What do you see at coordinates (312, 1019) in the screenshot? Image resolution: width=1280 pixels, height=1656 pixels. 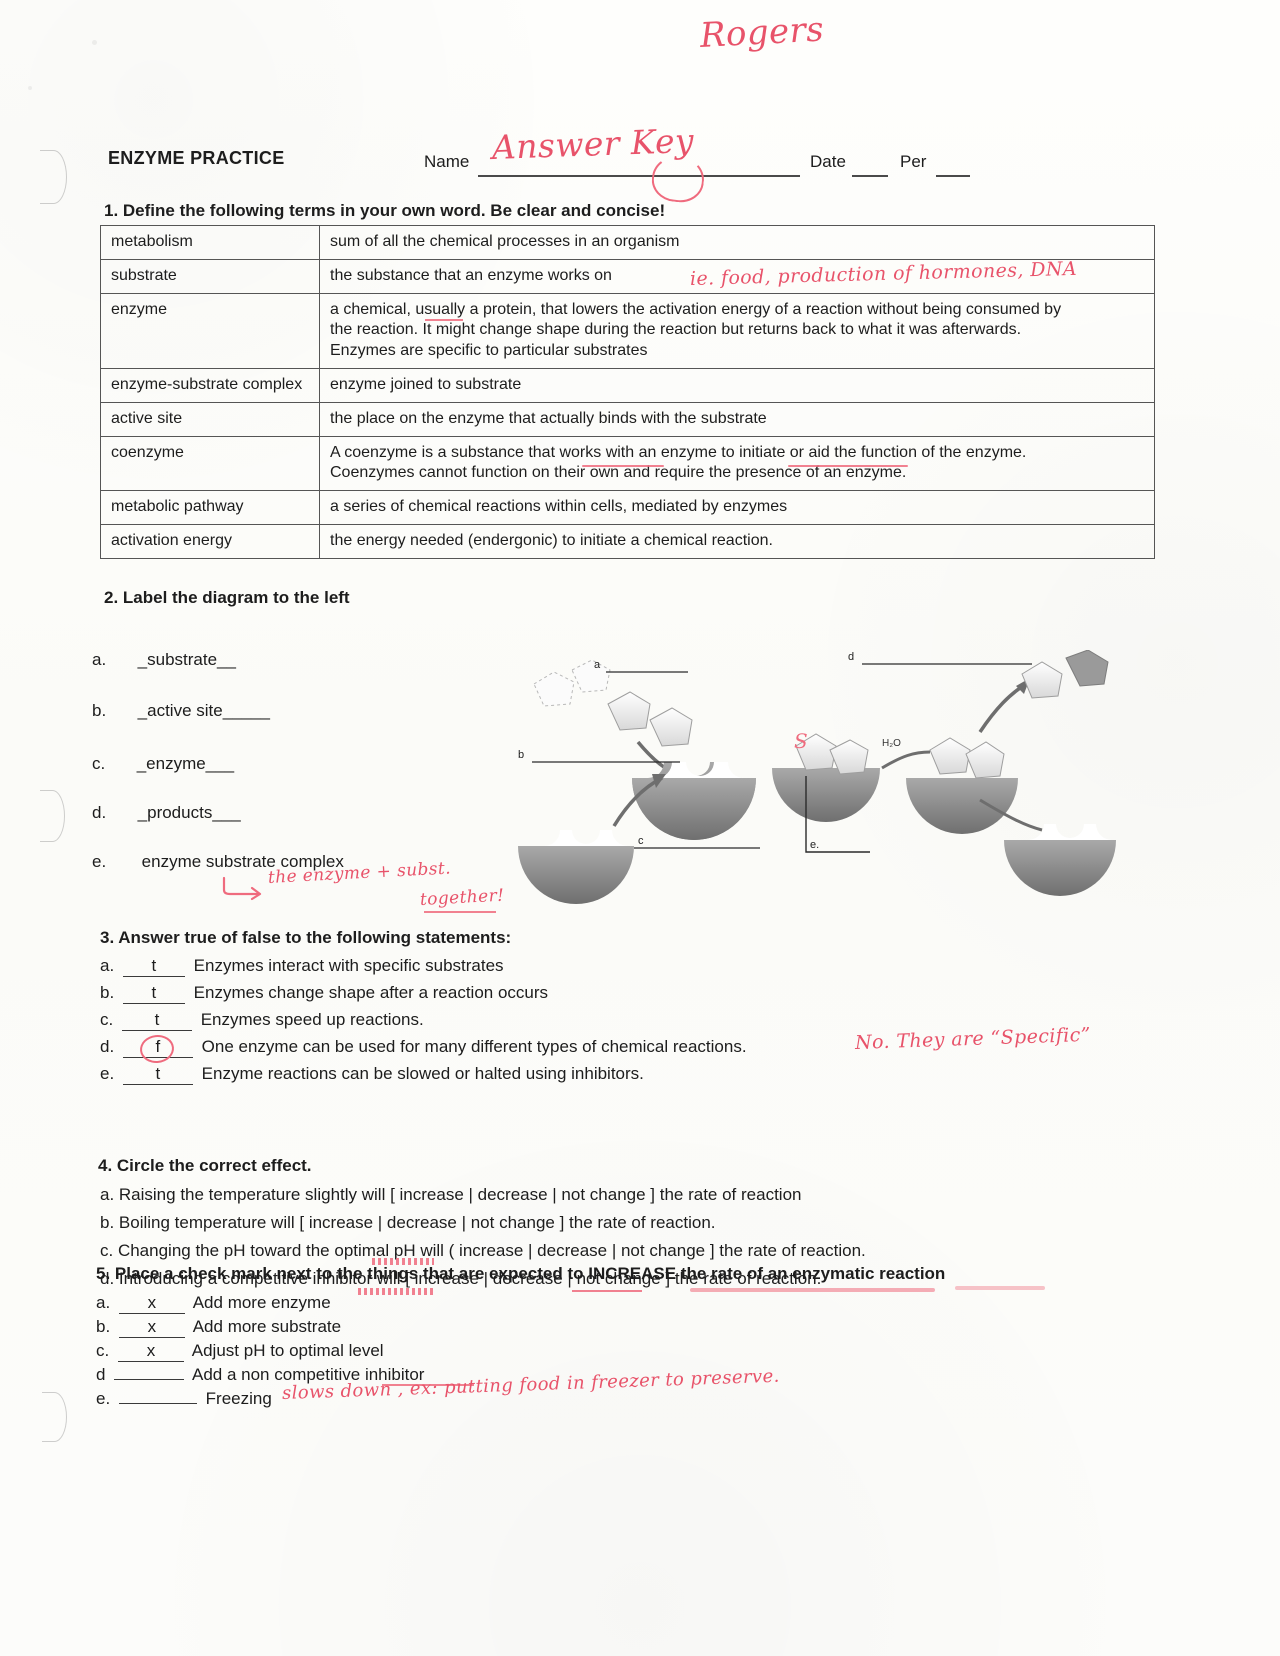 I see `q3-text-c: Enzymes speed up reactions.` at bounding box center [312, 1019].